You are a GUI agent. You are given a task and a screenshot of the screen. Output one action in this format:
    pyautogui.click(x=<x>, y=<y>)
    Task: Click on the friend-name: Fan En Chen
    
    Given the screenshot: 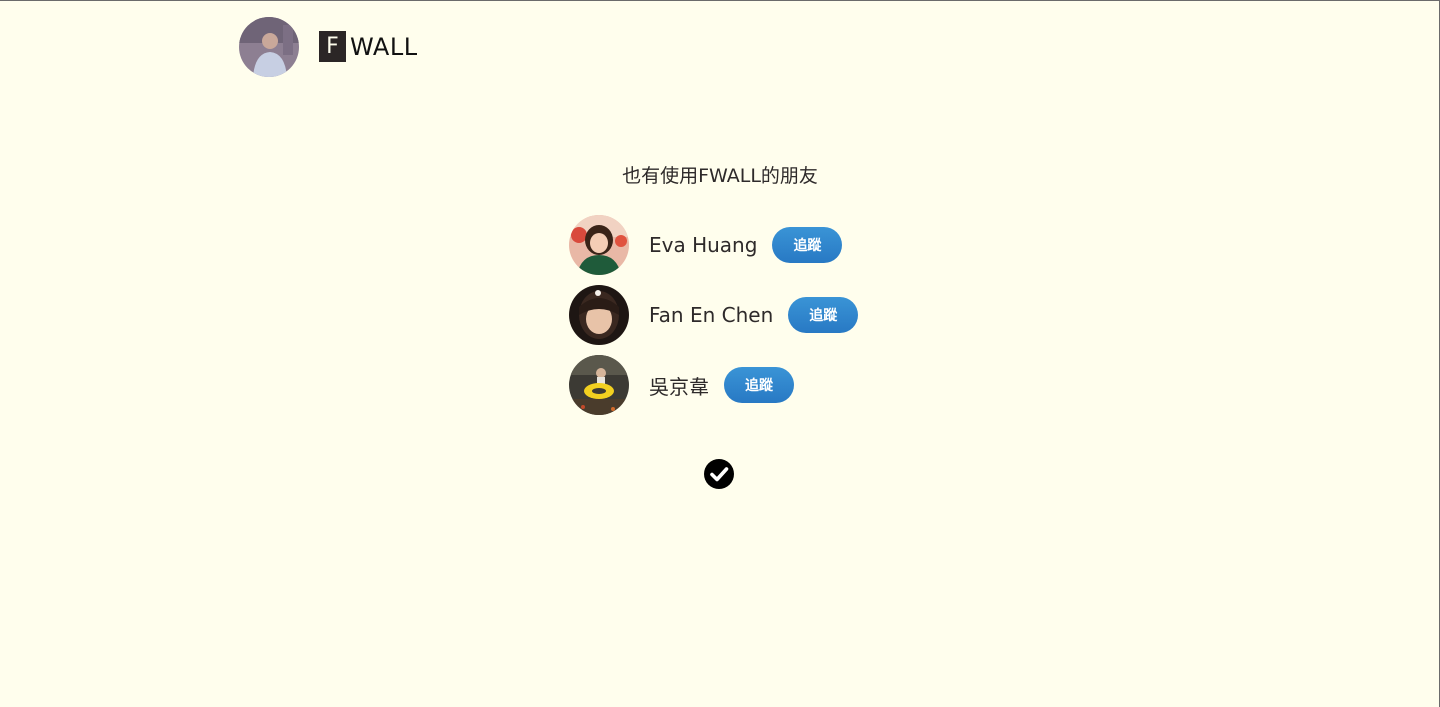 What is the action you would take?
    pyautogui.click(x=711, y=315)
    